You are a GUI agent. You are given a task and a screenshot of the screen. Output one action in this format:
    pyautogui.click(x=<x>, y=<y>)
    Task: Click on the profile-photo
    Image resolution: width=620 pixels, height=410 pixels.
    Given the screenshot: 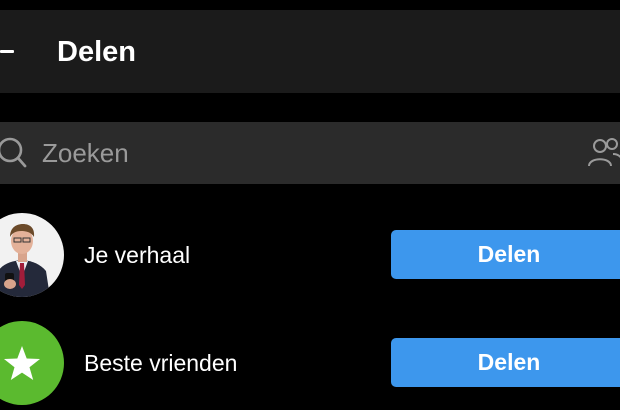 What is the action you would take?
    pyautogui.click(x=32, y=255)
    